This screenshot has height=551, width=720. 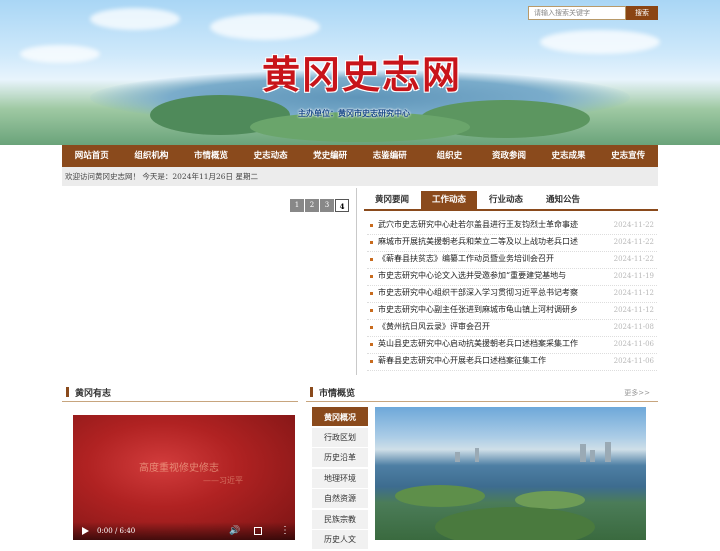 What do you see at coordinates (462, 361) in the screenshot?
I see `news-title: 蕲春县史志研究中心开展老兵口述档案征集工作` at bounding box center [462, 361].